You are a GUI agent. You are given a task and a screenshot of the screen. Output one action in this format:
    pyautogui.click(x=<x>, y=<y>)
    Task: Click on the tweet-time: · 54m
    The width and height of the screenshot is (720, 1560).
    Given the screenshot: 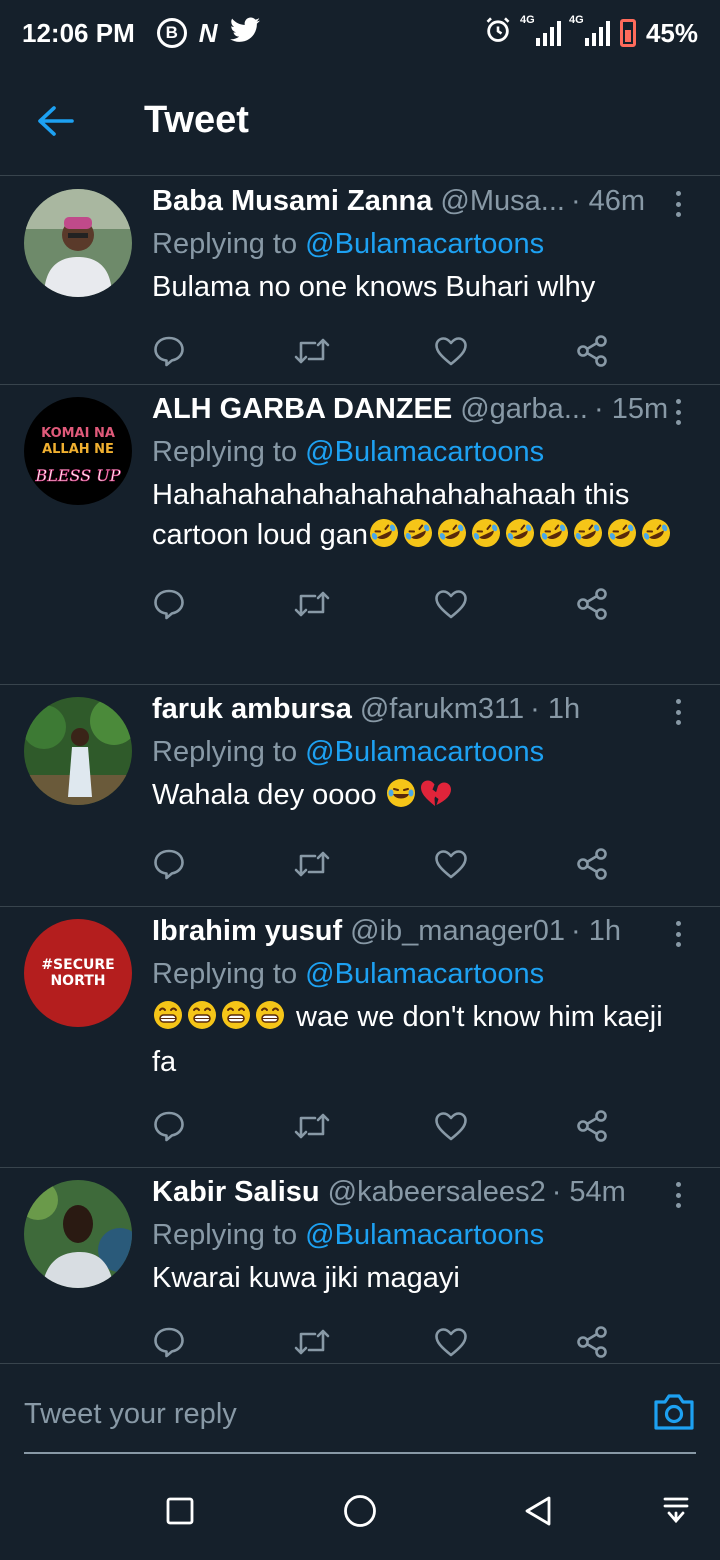 What is the action you would take?
    pyautogui.click(x=588, y=1192)
    